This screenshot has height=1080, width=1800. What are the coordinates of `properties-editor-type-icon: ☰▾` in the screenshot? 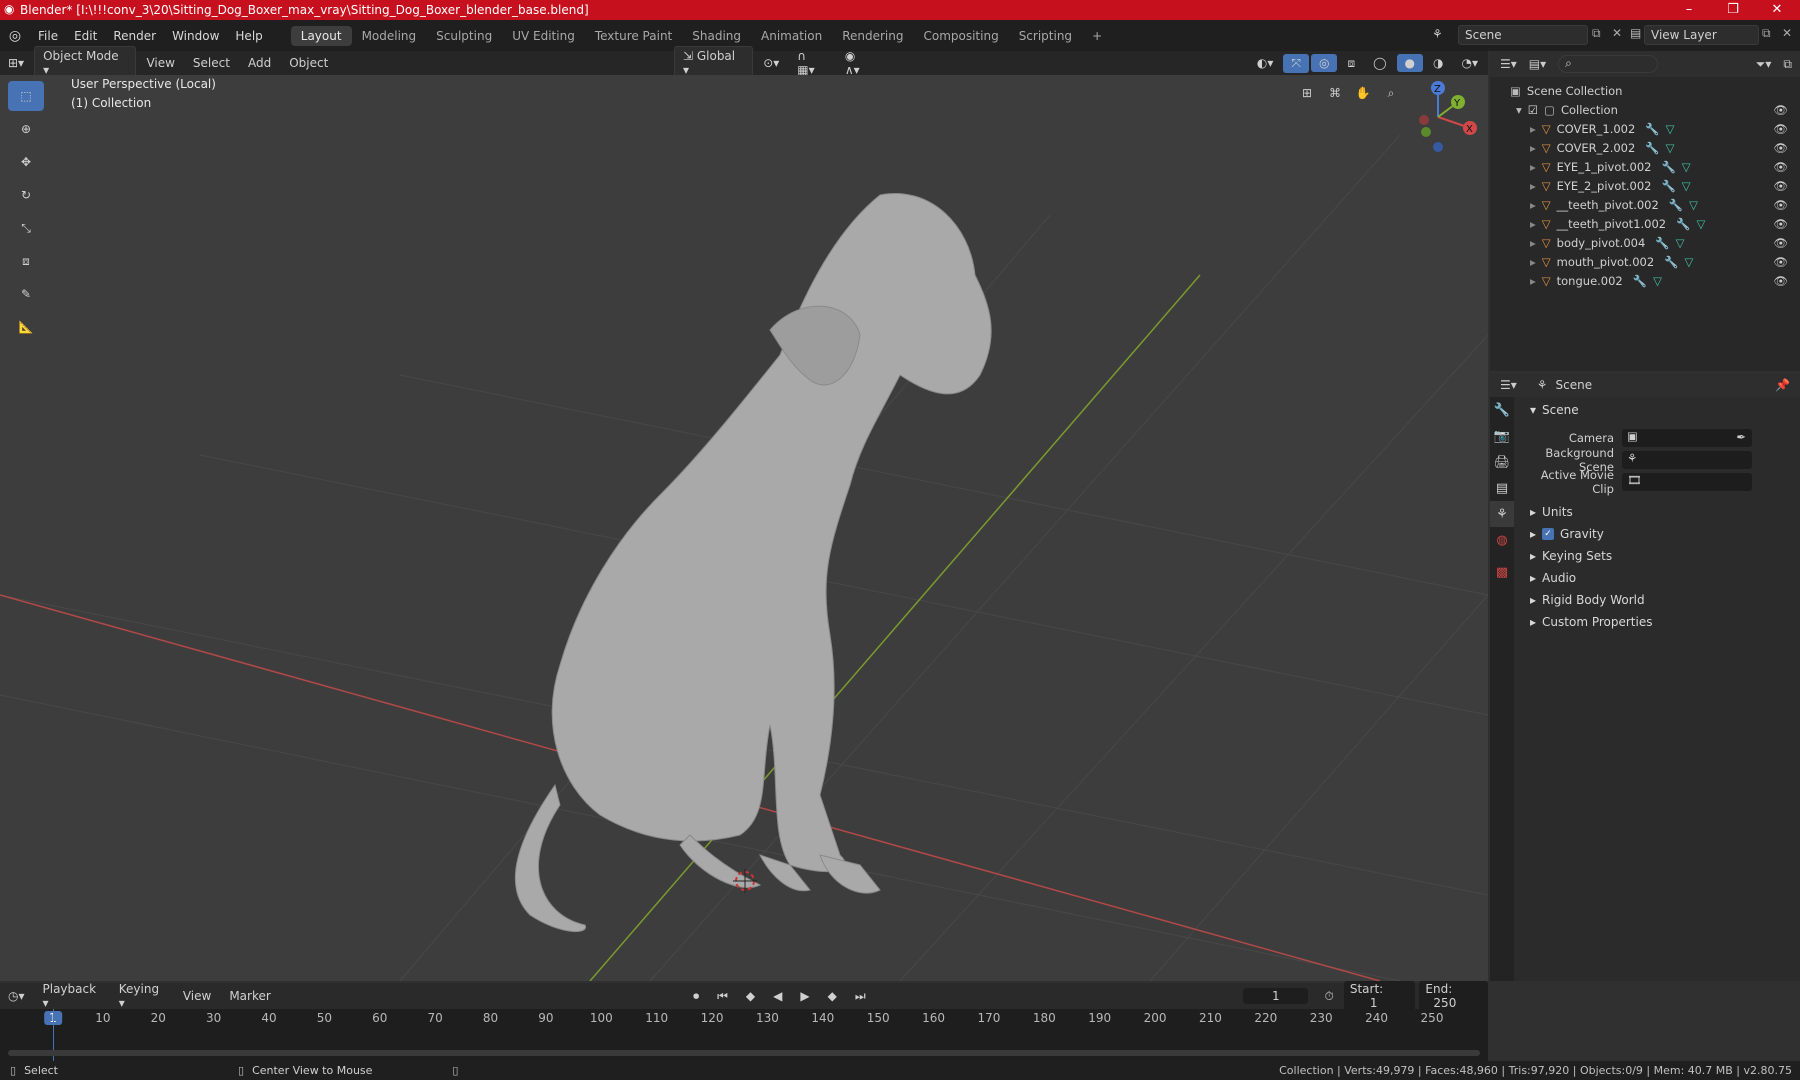 It's located at (1508, 385).